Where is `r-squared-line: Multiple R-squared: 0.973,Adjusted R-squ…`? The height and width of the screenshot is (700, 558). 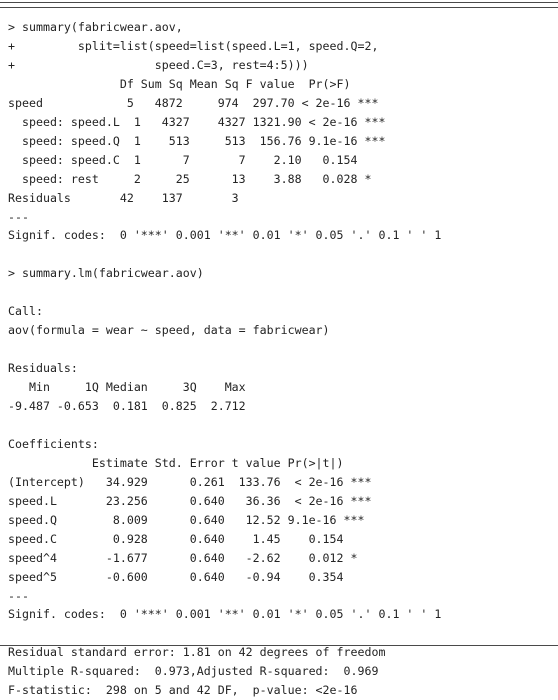 r-squared-line: Multiple R-squared: 0.973,Adjusted R-squ… is located at coordinates (193, 671).